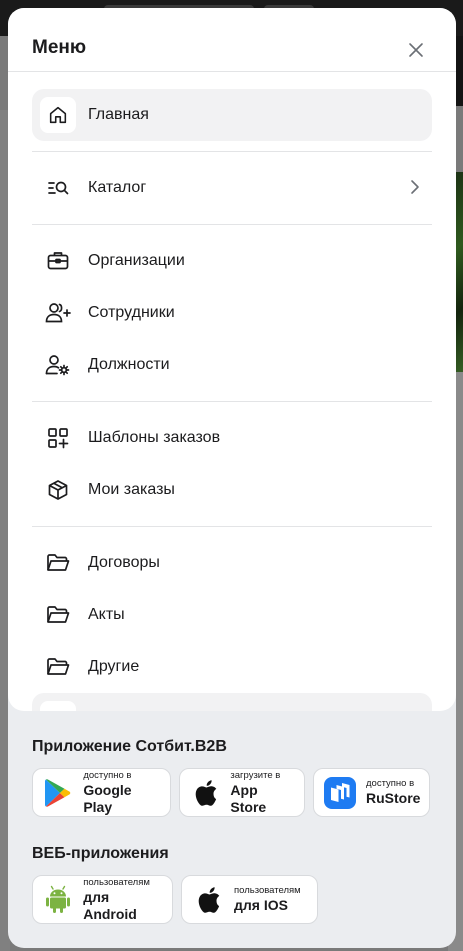  What do you see at coordinates (59, 47) in the screenshot?
I see `menu-title: Меню` at bounding box center [59, 47].